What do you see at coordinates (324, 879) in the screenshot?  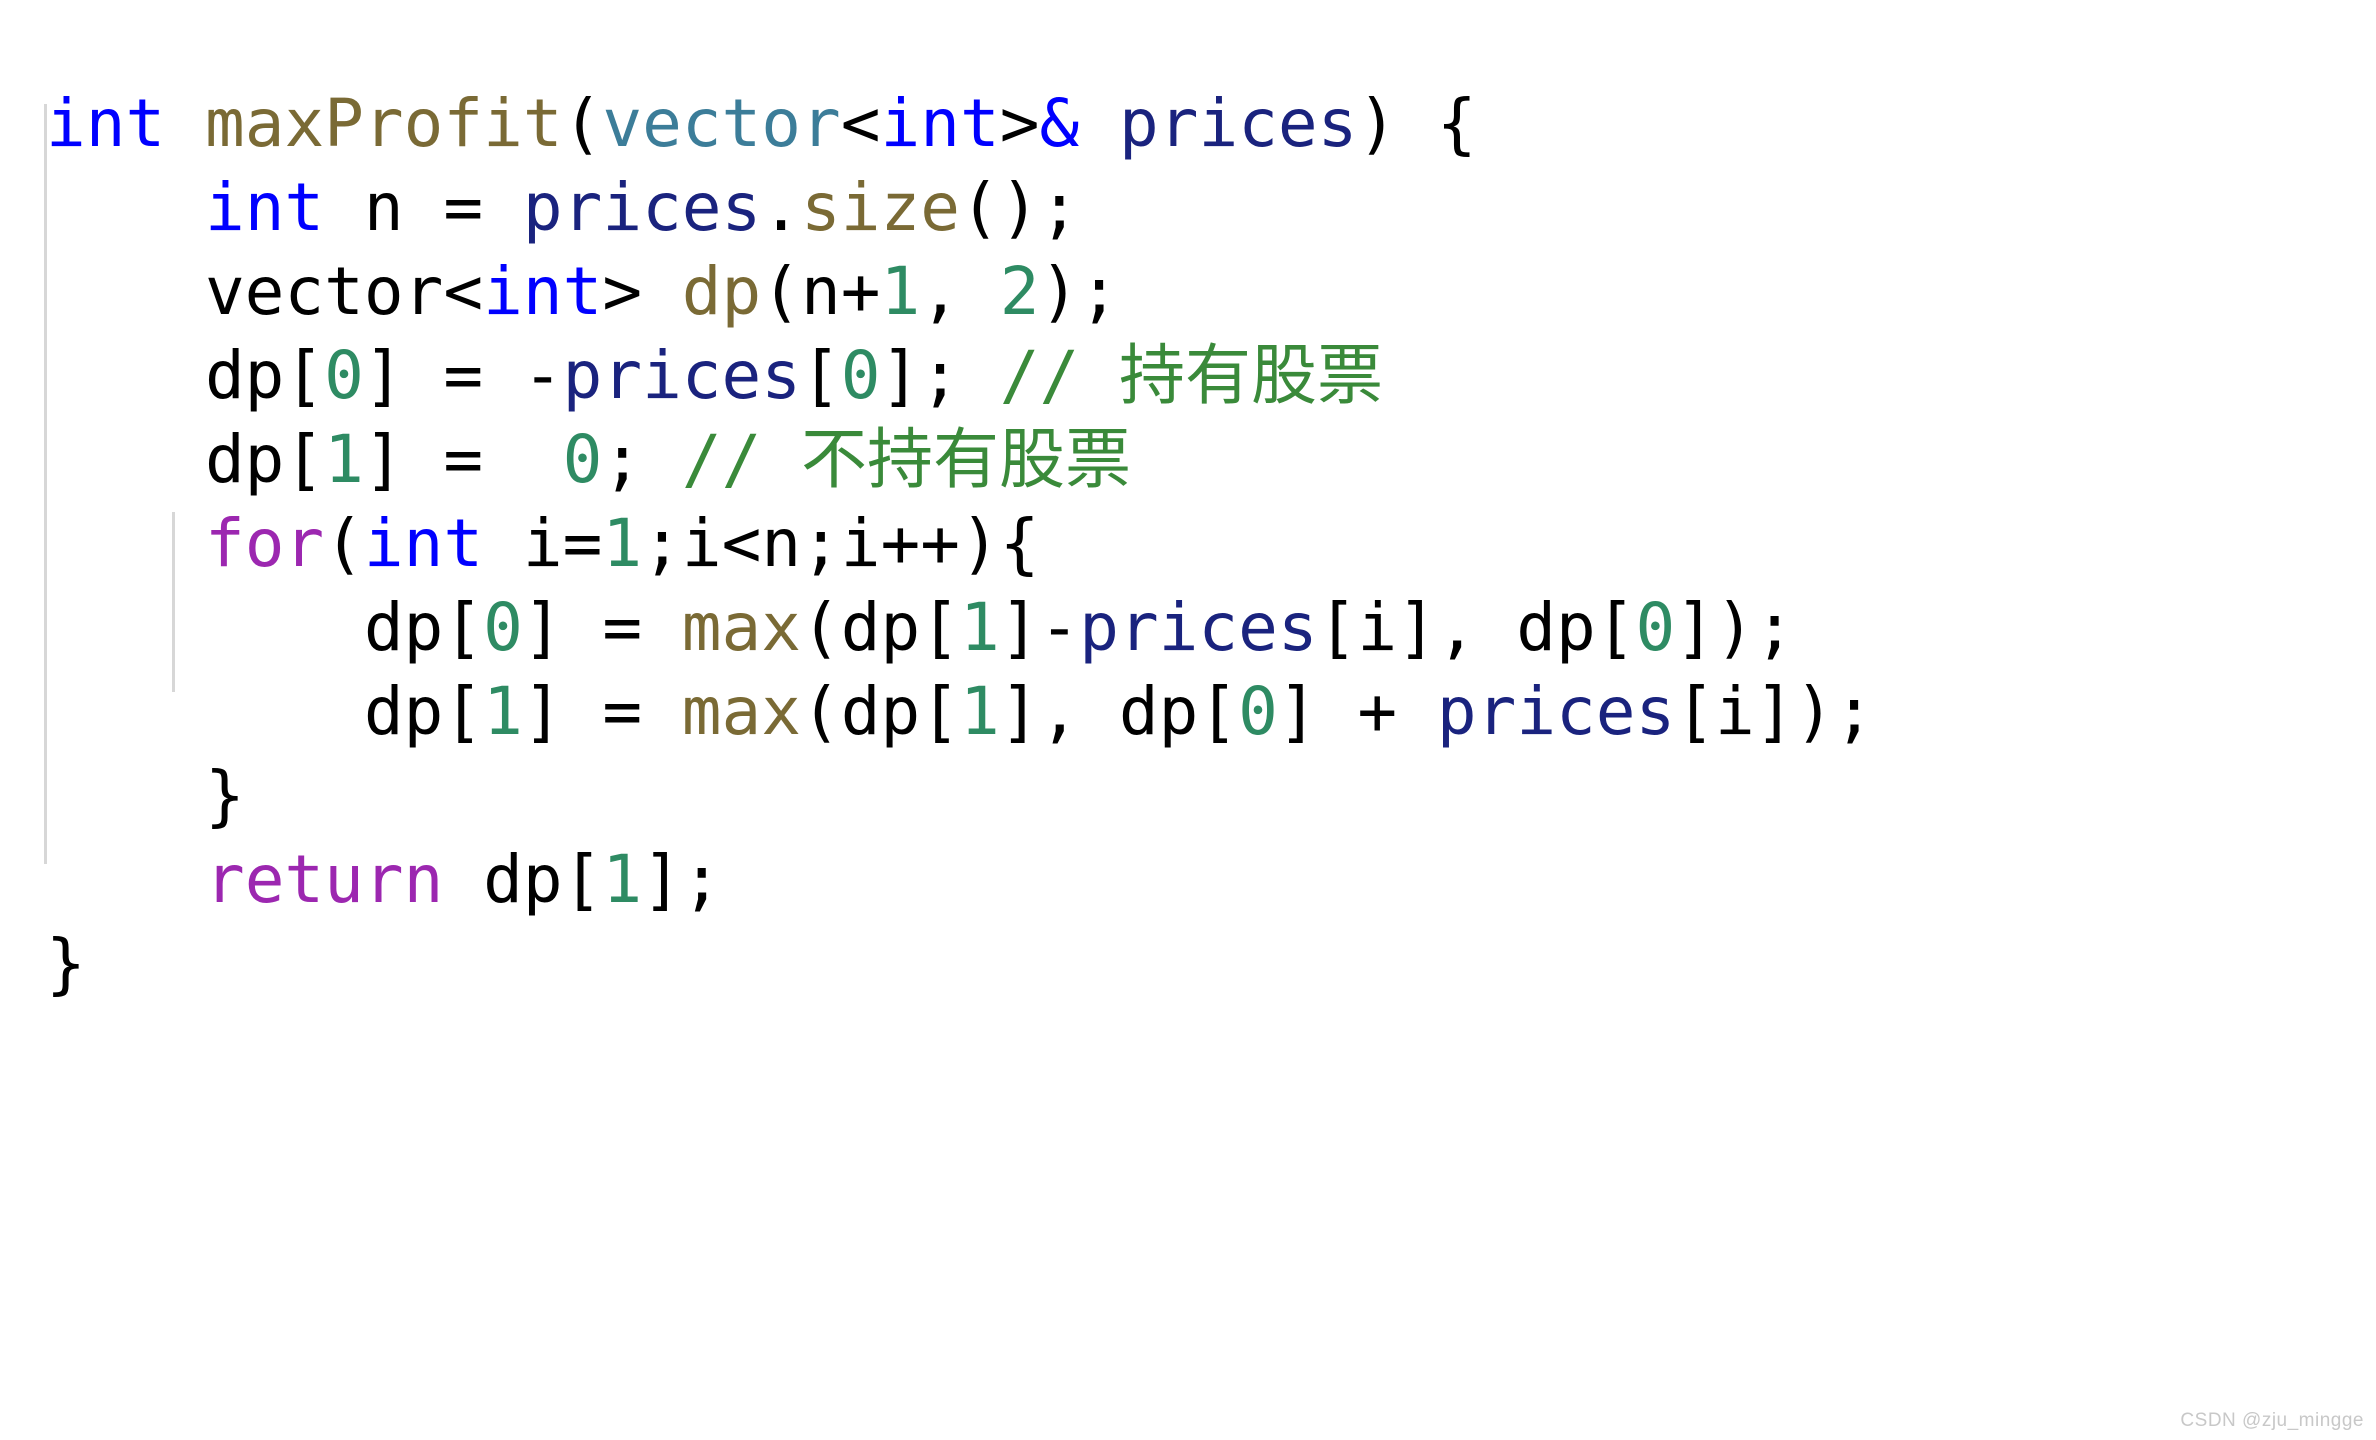 I see `code-token: return` at bounding box center [324, 879].